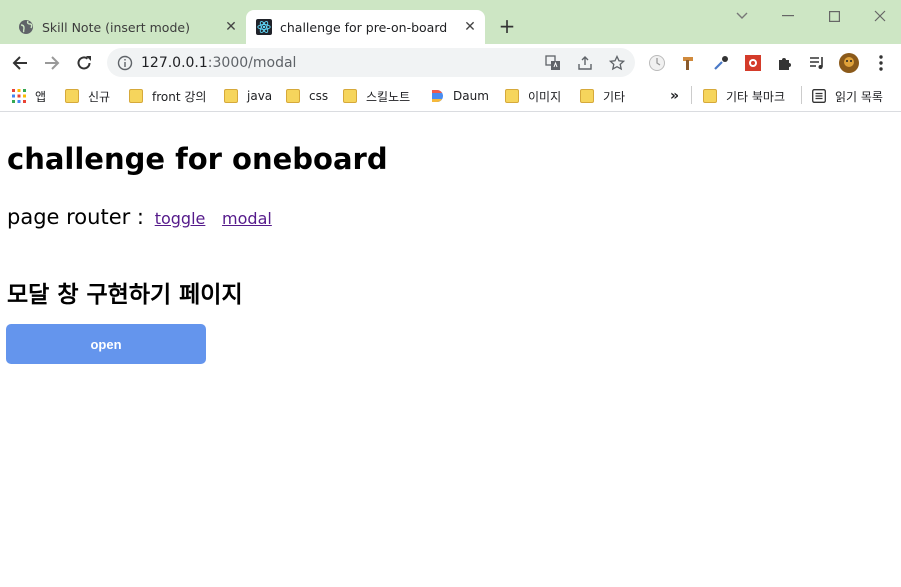 The height and width of the screenshot is (587, 901). I want to click on open-modal-button: open, so click(106, 344).